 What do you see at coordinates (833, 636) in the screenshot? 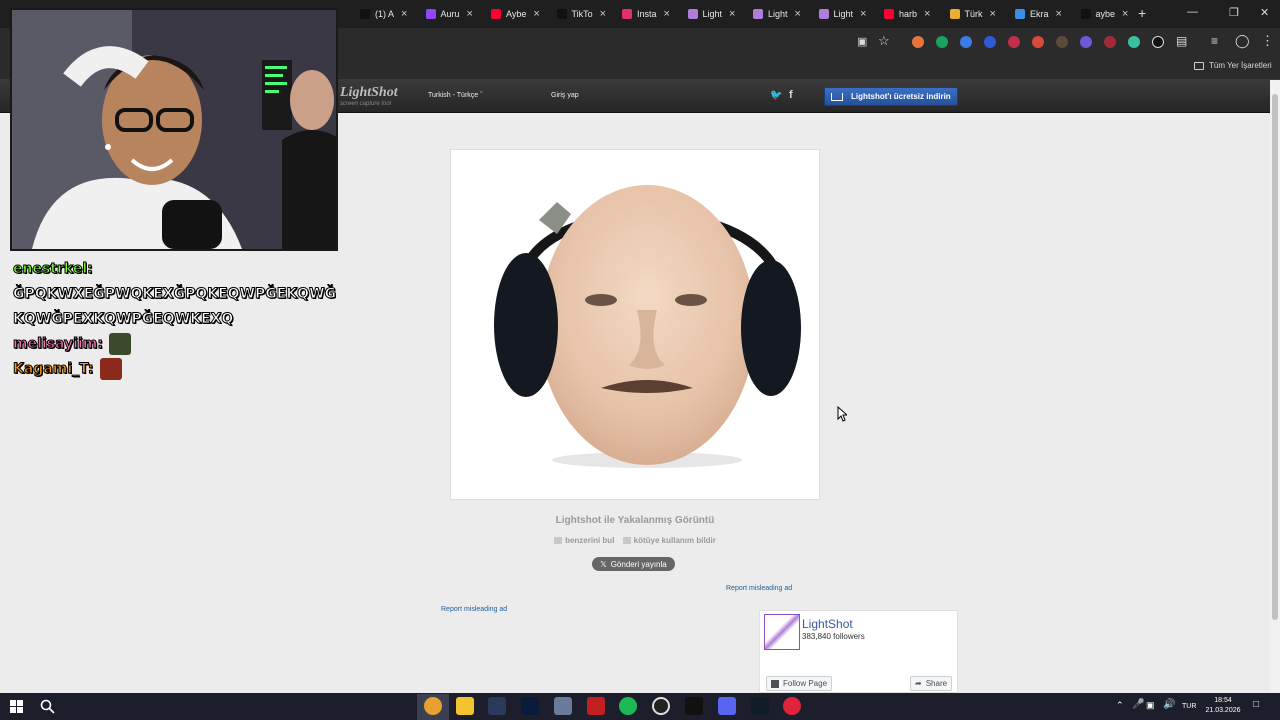
I see `fb-followers-count: 383,840 followers` at bounding box center [833, 636].